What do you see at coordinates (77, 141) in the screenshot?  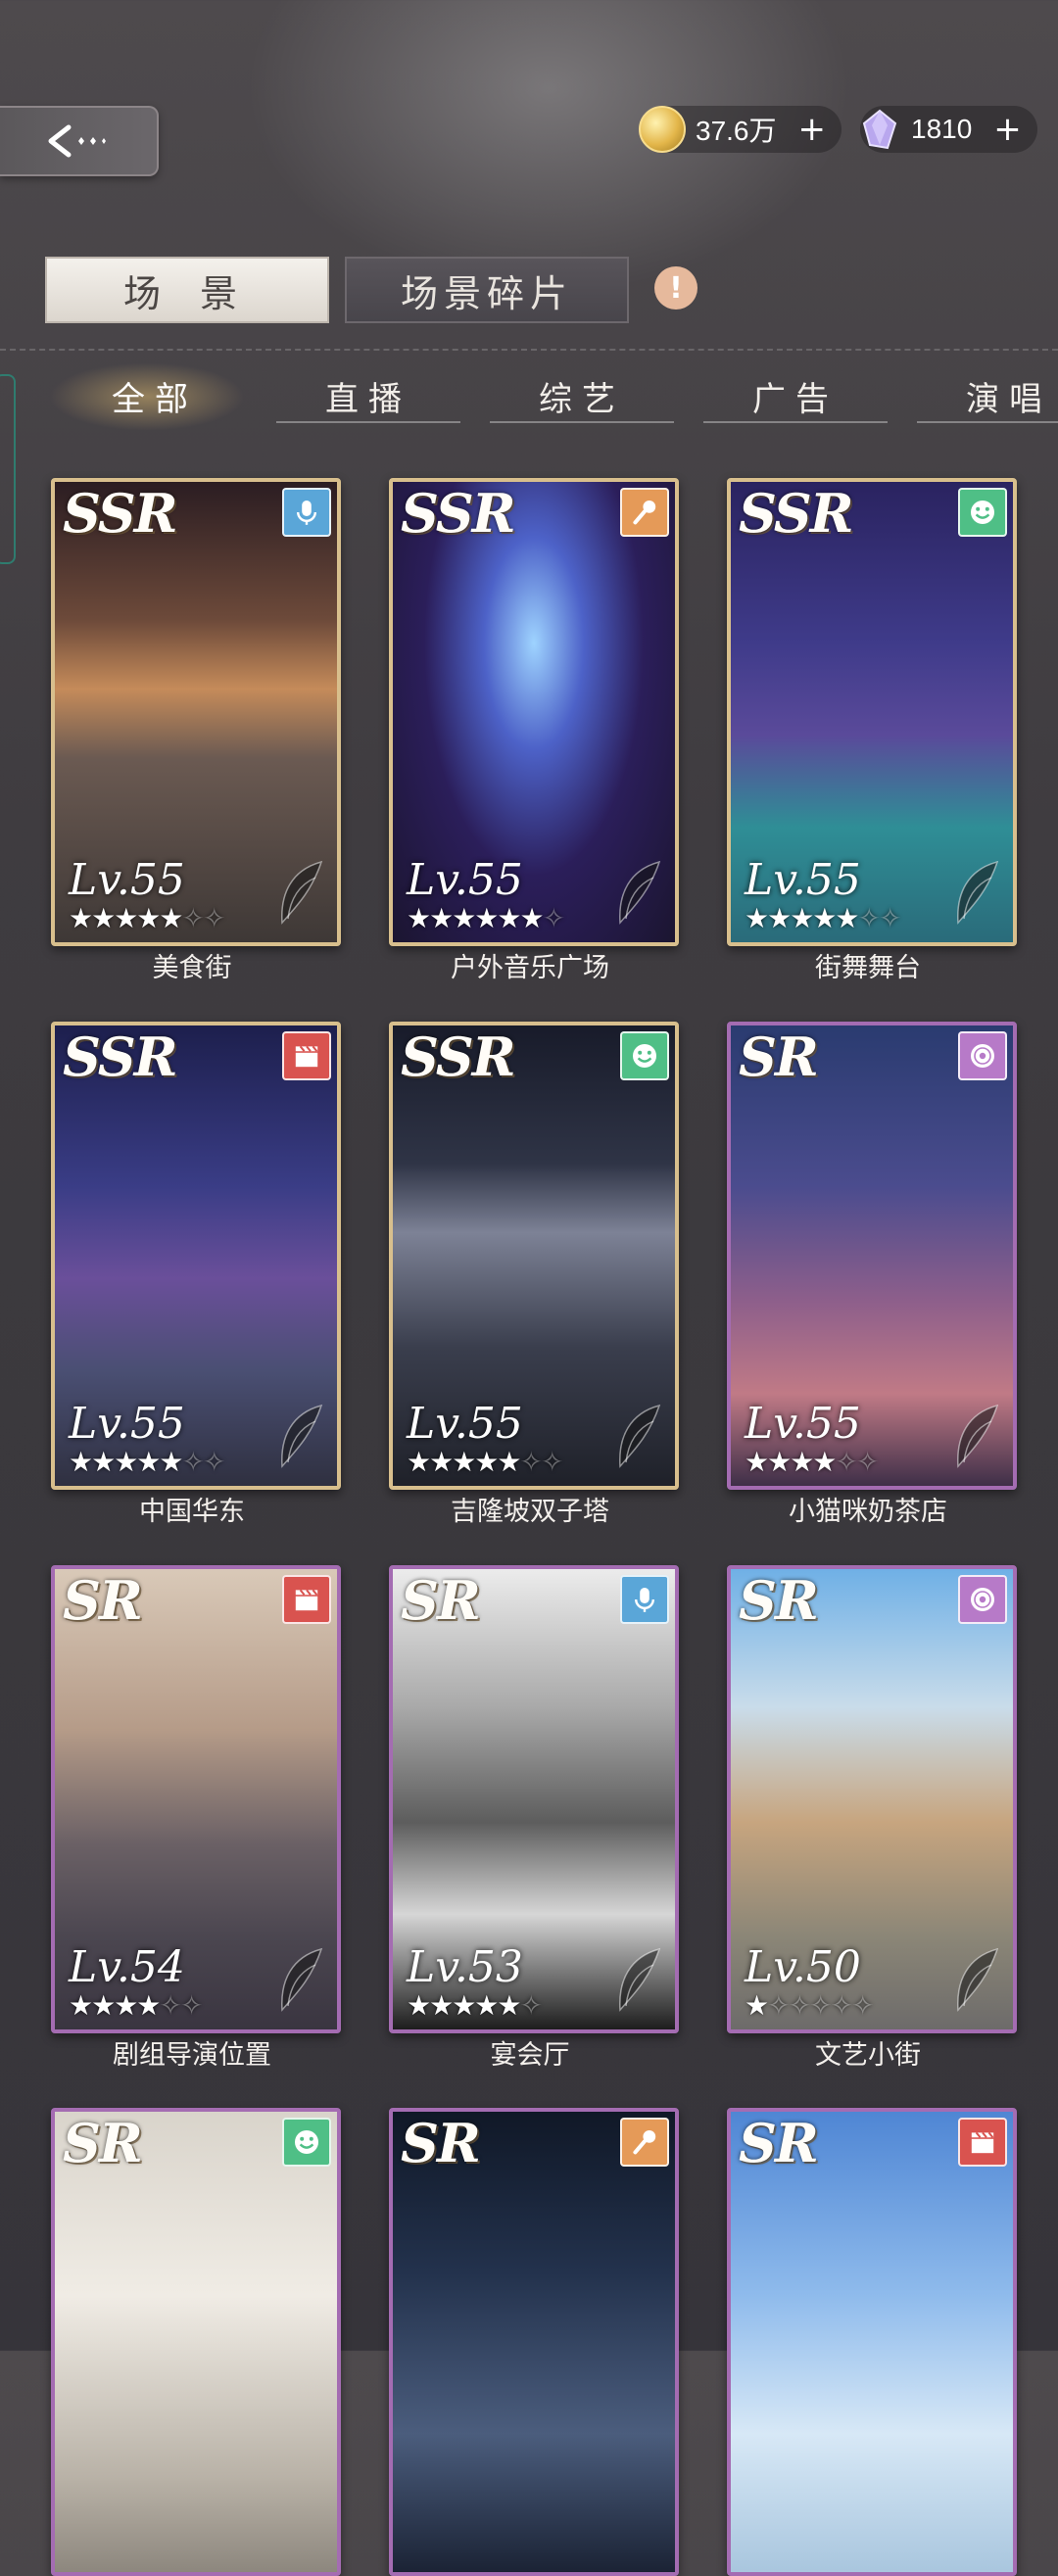 I see `back-arrow-icon` at bounding box center [77, 141].